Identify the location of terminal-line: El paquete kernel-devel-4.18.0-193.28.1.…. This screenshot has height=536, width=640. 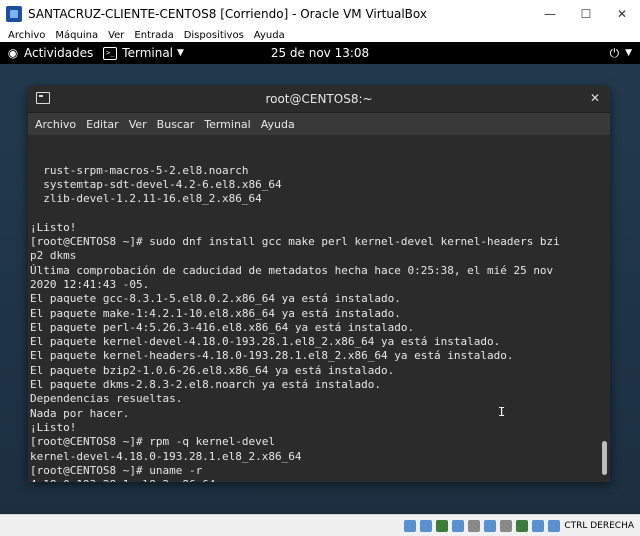
(265, 342).